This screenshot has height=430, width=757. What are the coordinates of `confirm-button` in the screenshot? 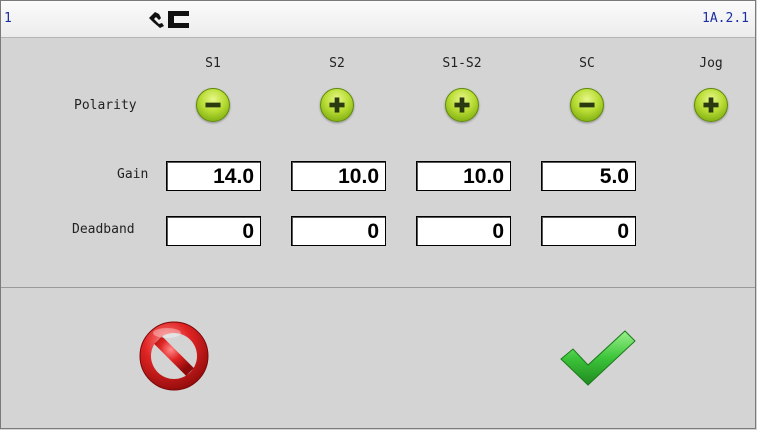 It's located at (598, 357).